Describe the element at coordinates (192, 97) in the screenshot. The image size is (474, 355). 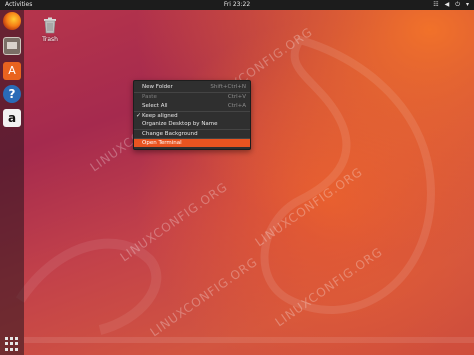
I see `menu-item-paste: Paste Ctrl+V` at that location.